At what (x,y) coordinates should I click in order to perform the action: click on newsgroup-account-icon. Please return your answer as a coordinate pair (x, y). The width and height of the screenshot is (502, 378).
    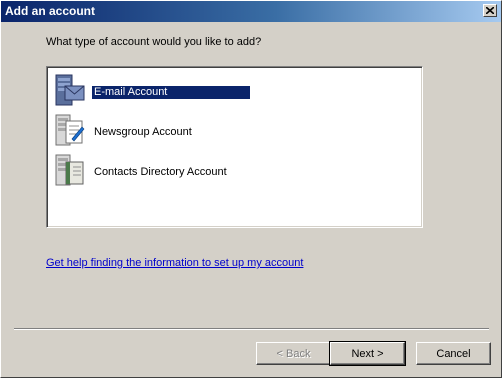
    Looking at the image, I should click on (70, 130).